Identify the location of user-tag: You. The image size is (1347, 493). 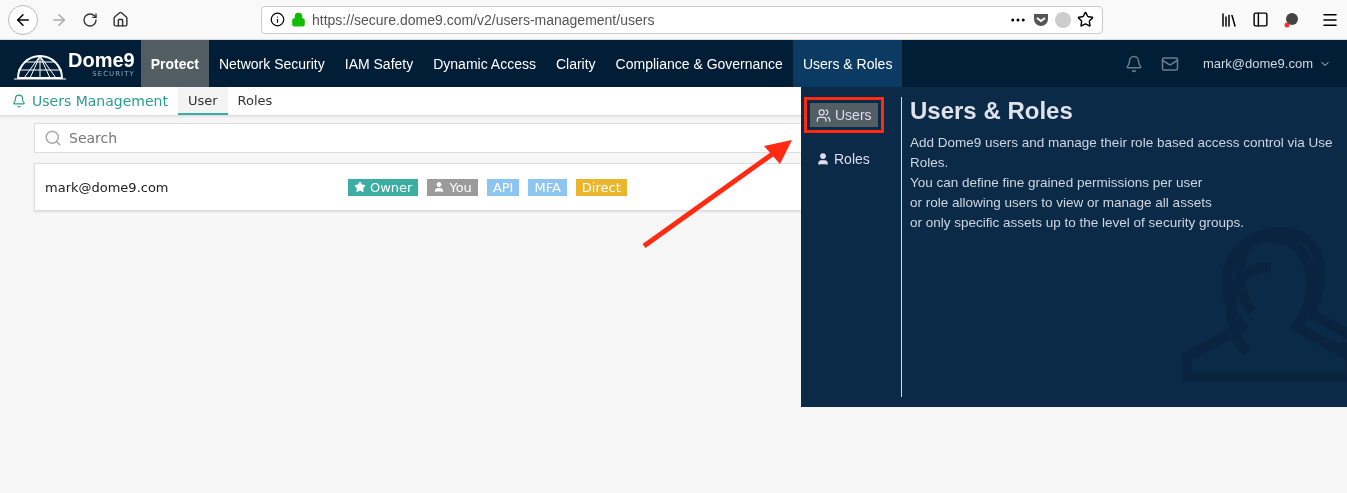
(452, 187).